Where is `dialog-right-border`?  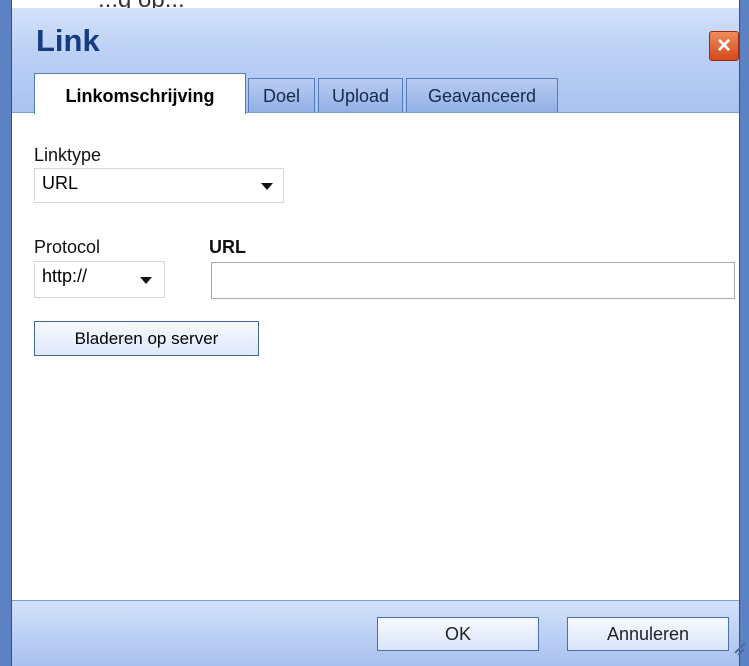 dialog-right-border is located at coordinates (744, 333).